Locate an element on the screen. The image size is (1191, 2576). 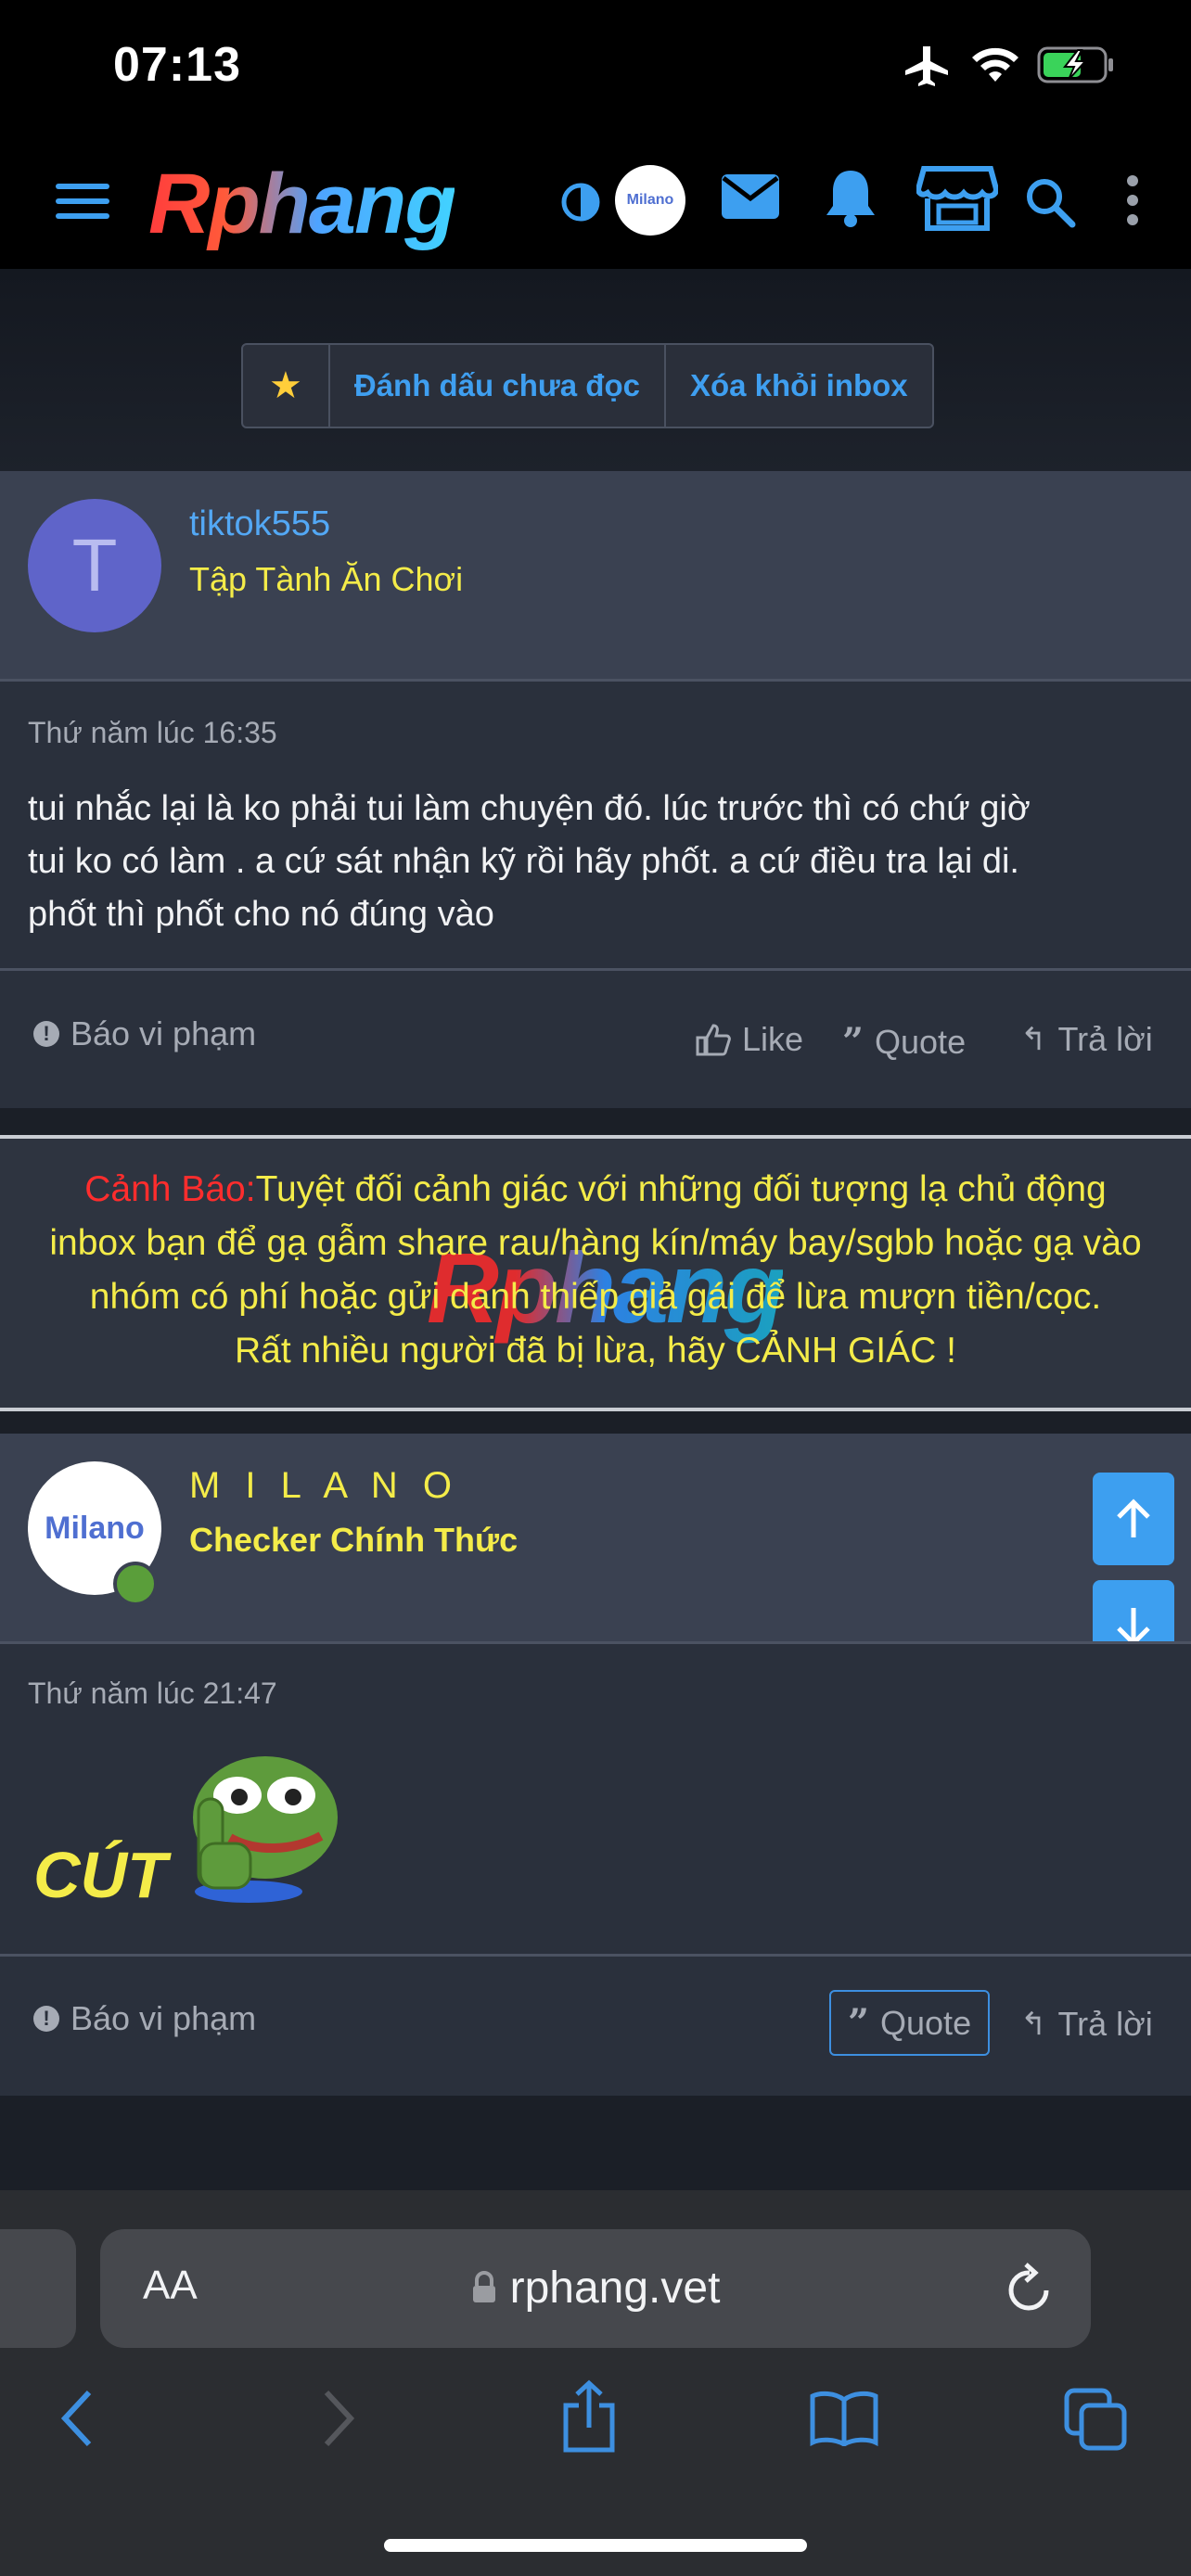
page-bottom-spacer is located at coordinates (595, 2143).